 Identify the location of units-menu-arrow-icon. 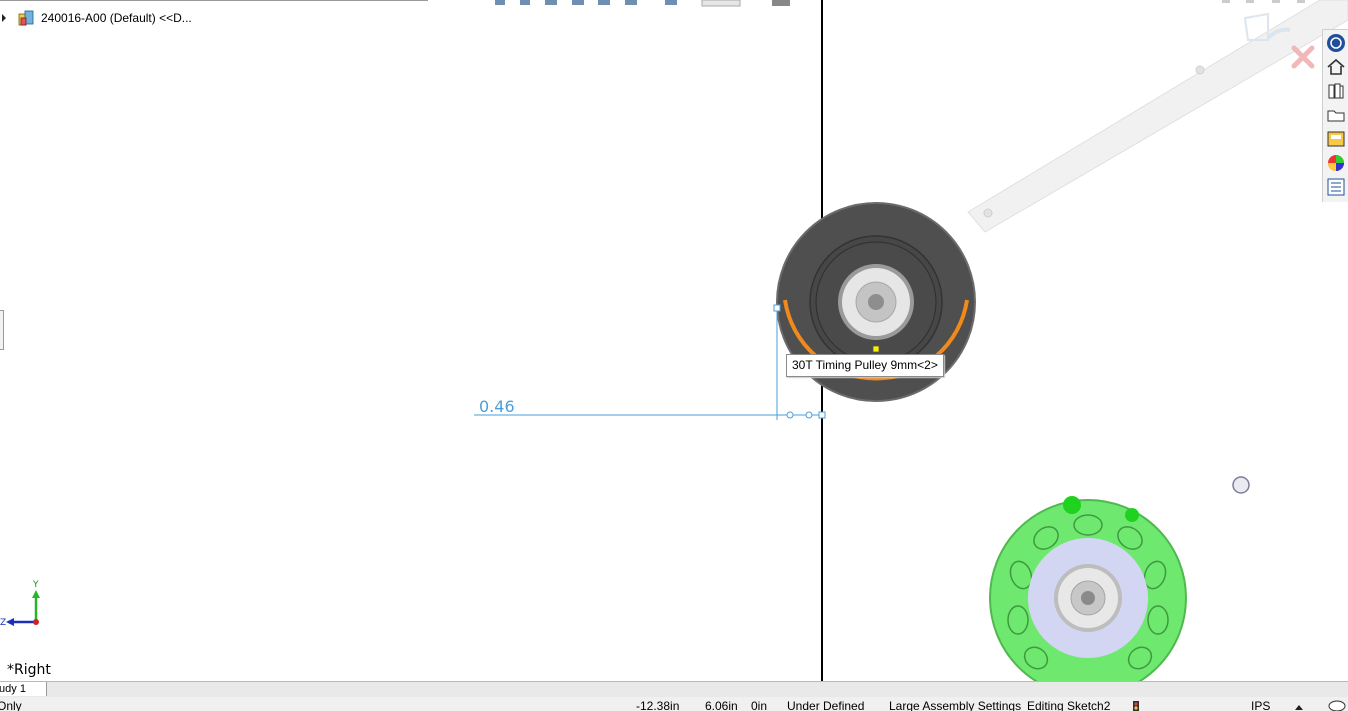
(1299, 705).